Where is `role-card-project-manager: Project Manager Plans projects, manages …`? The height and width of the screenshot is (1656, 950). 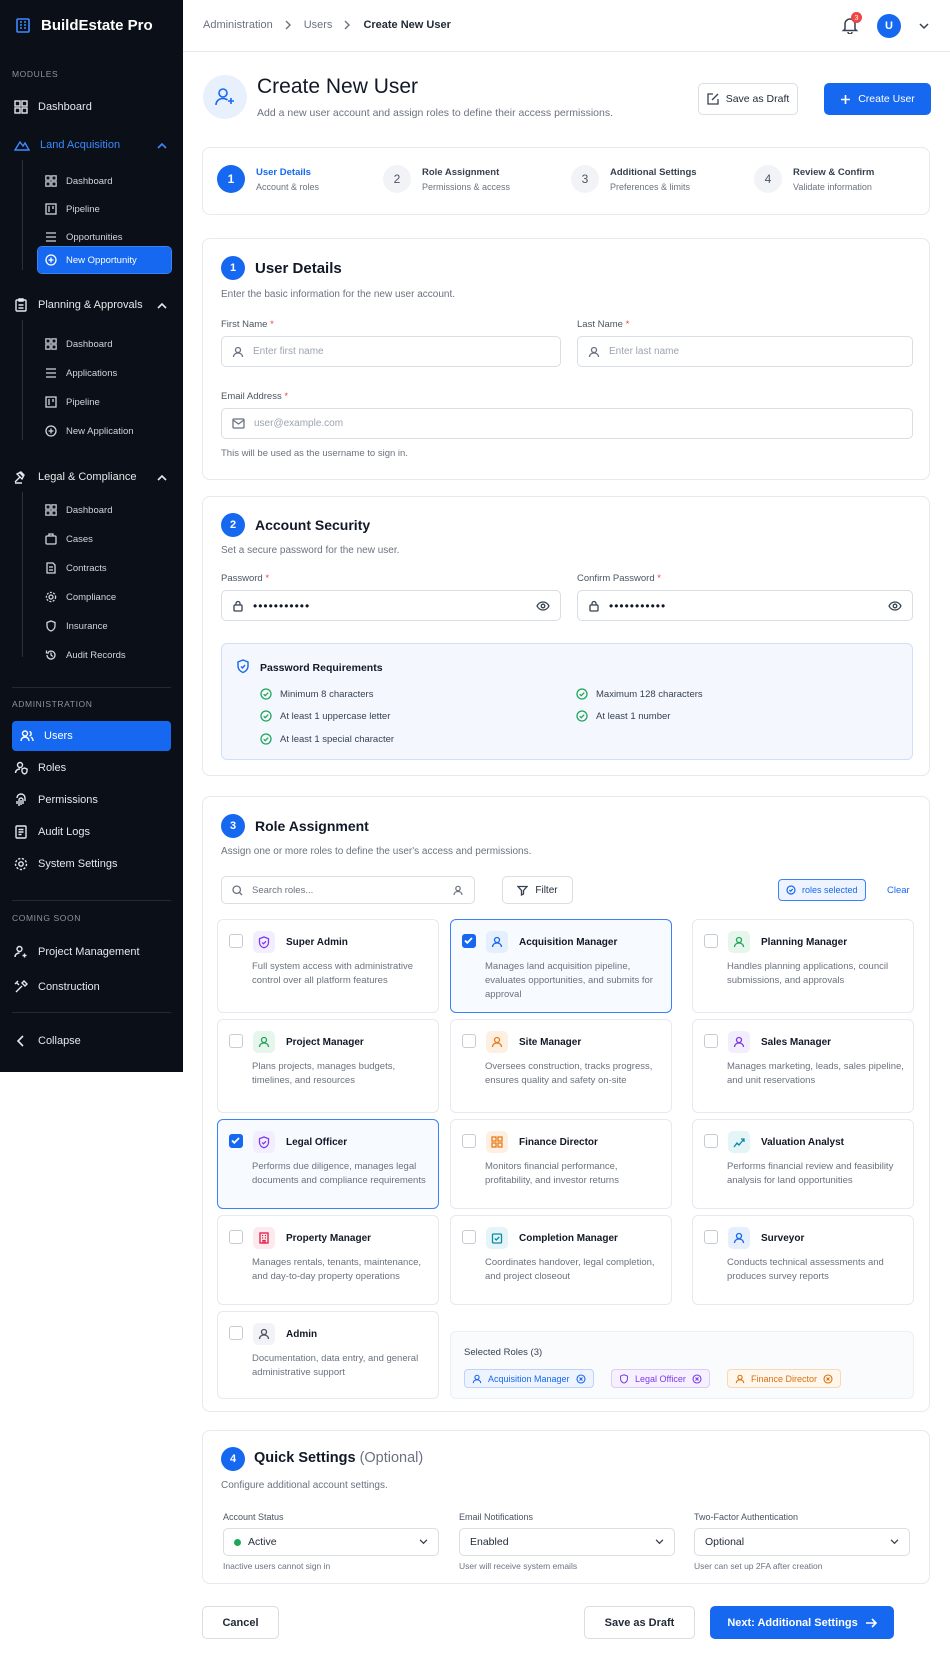 role-card-project-manager: Project Manager Plans projects, manages … is located at coordinates (328, 1066).